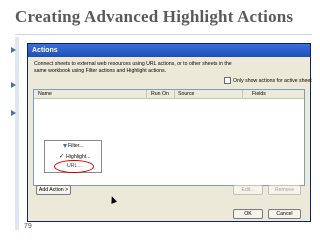  I want to click on left-accent-bar, so click(17, 133).